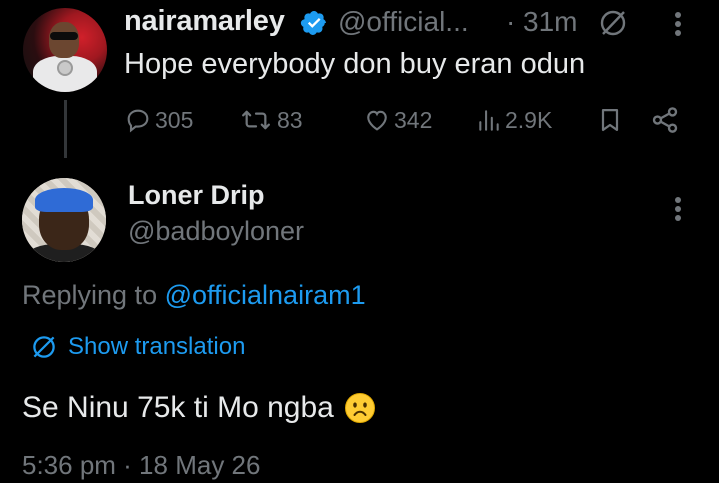 The height and width of the screenshot is (483, 719). I want to click on share-button, so click(665, 120).